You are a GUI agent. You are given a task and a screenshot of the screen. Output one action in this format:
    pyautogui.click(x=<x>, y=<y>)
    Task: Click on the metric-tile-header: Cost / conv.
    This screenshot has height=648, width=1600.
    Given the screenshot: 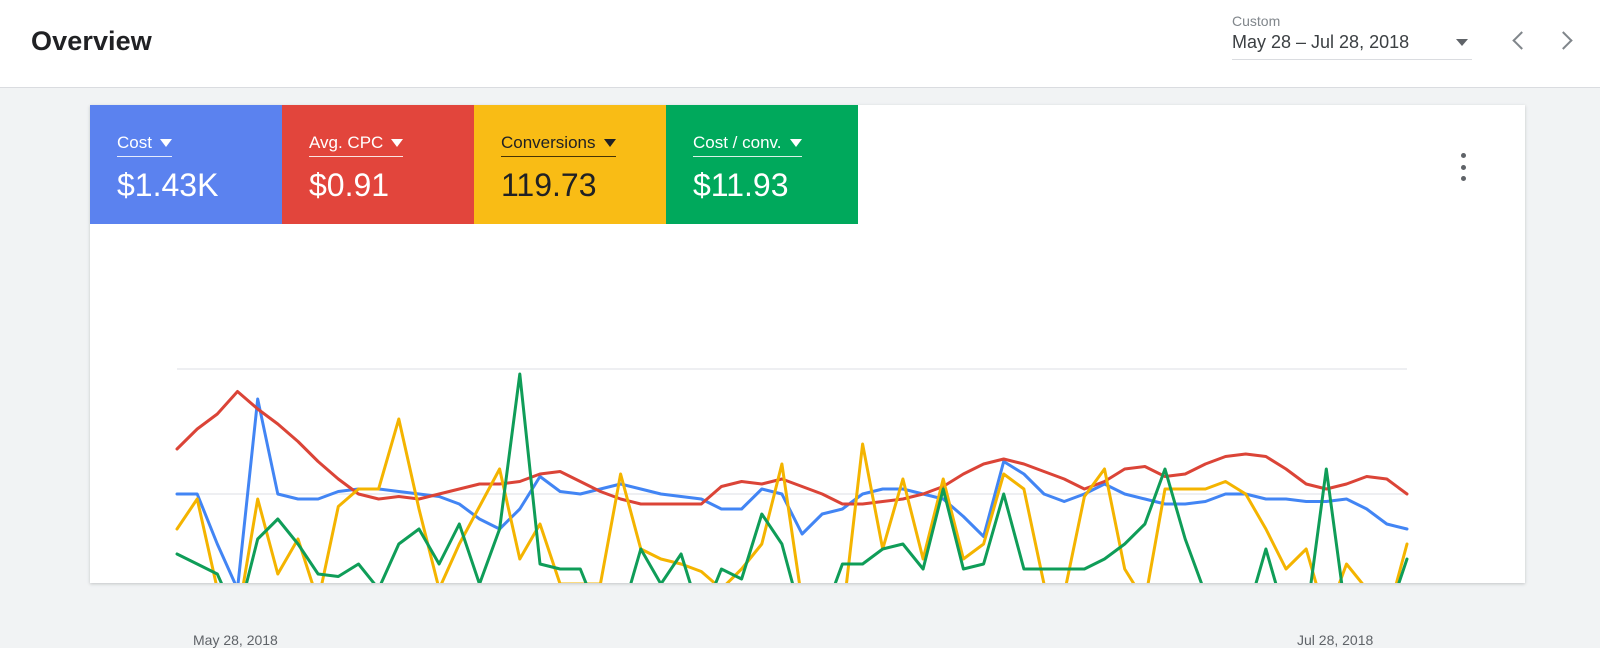 What is the action you would take?
    pyautogui.click(x=747, y=145)
    